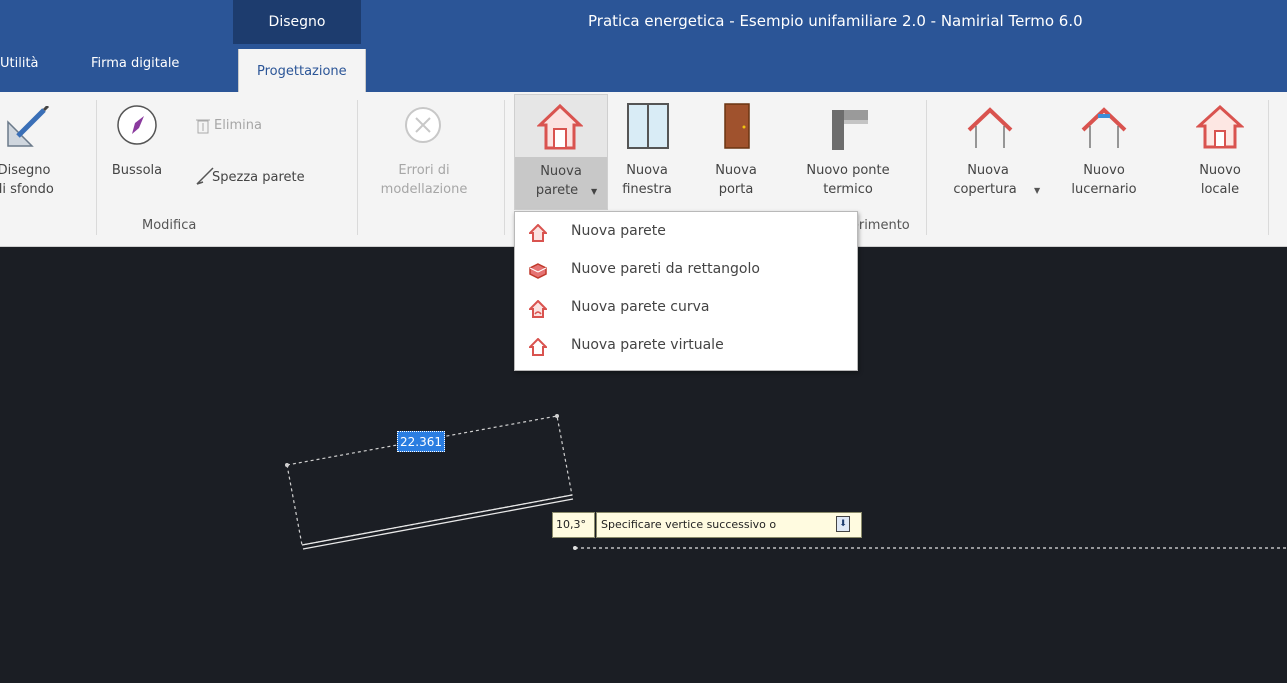 Image resolution: width=1287 pixels, height=683 pixels. I want to click on menu-item-label: Nuova parete, so click(618, 231).